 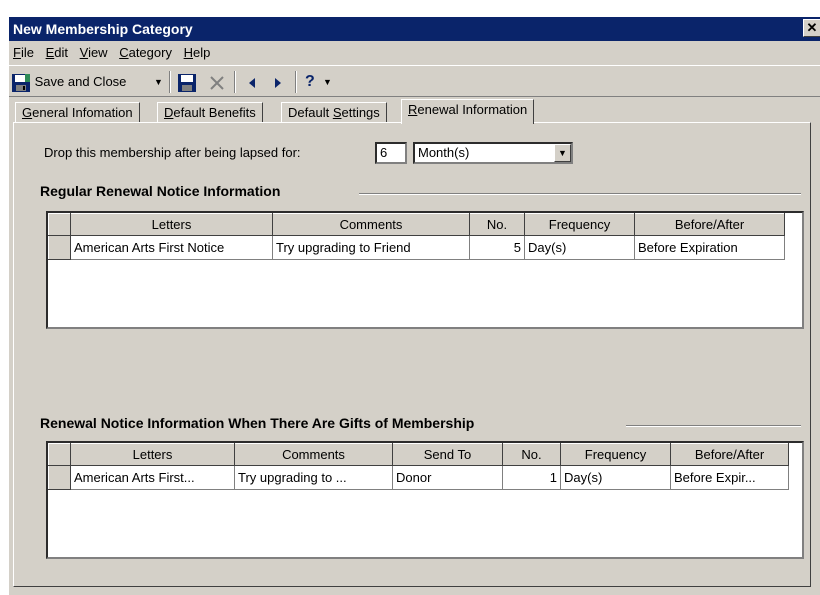 What do you see at coordinates (164, 191) in the screenshot?
I see `regular-section-title: Regular Renewal Notice Information` at bounding box center [164, 191].